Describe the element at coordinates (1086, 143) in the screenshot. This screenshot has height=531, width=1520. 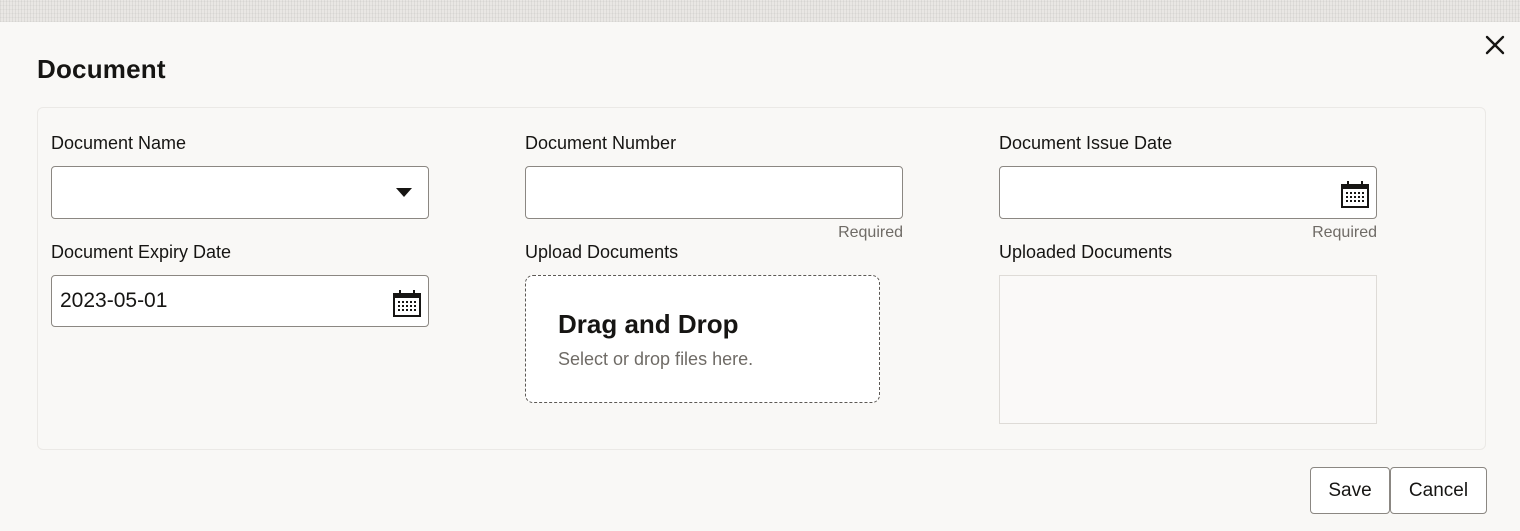
I see `document-issue-date-label: Document Issue Date` at that location.